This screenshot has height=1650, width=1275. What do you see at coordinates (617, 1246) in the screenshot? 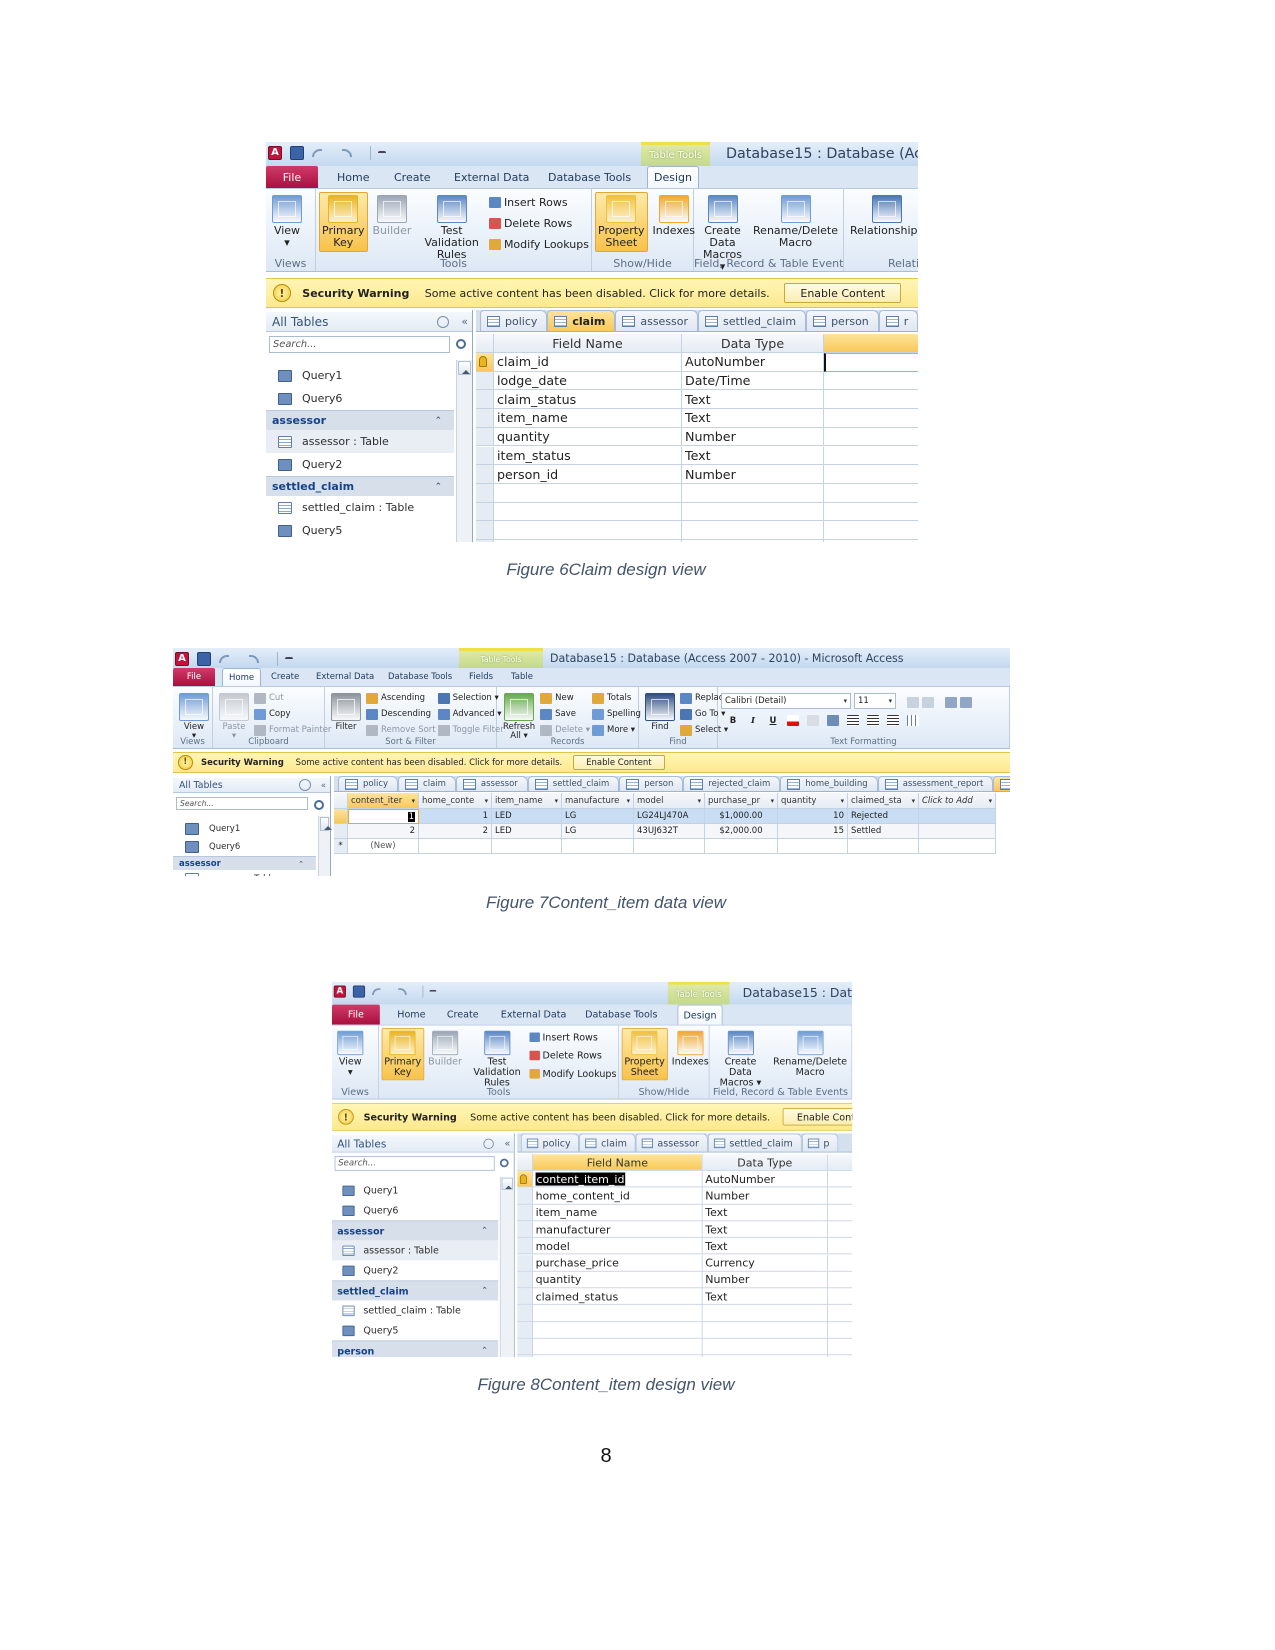
I see `field-name-cell: model` at bounding box center [617, 1246].